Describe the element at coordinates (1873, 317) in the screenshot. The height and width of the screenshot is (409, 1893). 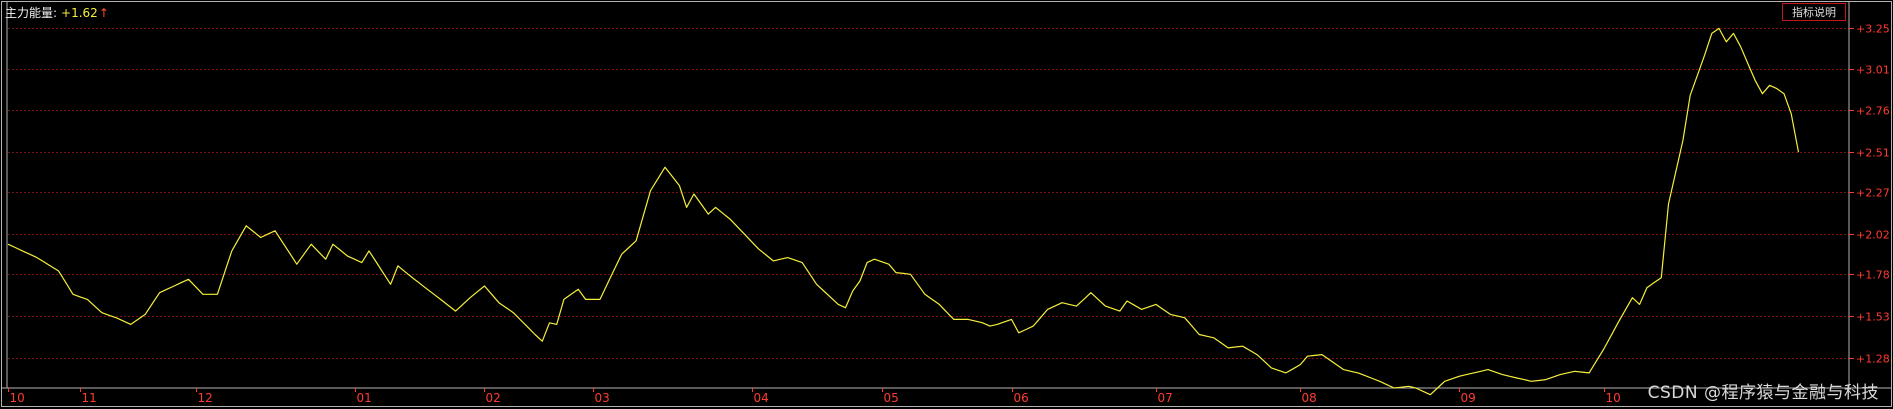
I see `y-tick-label: +1.53` at that location.